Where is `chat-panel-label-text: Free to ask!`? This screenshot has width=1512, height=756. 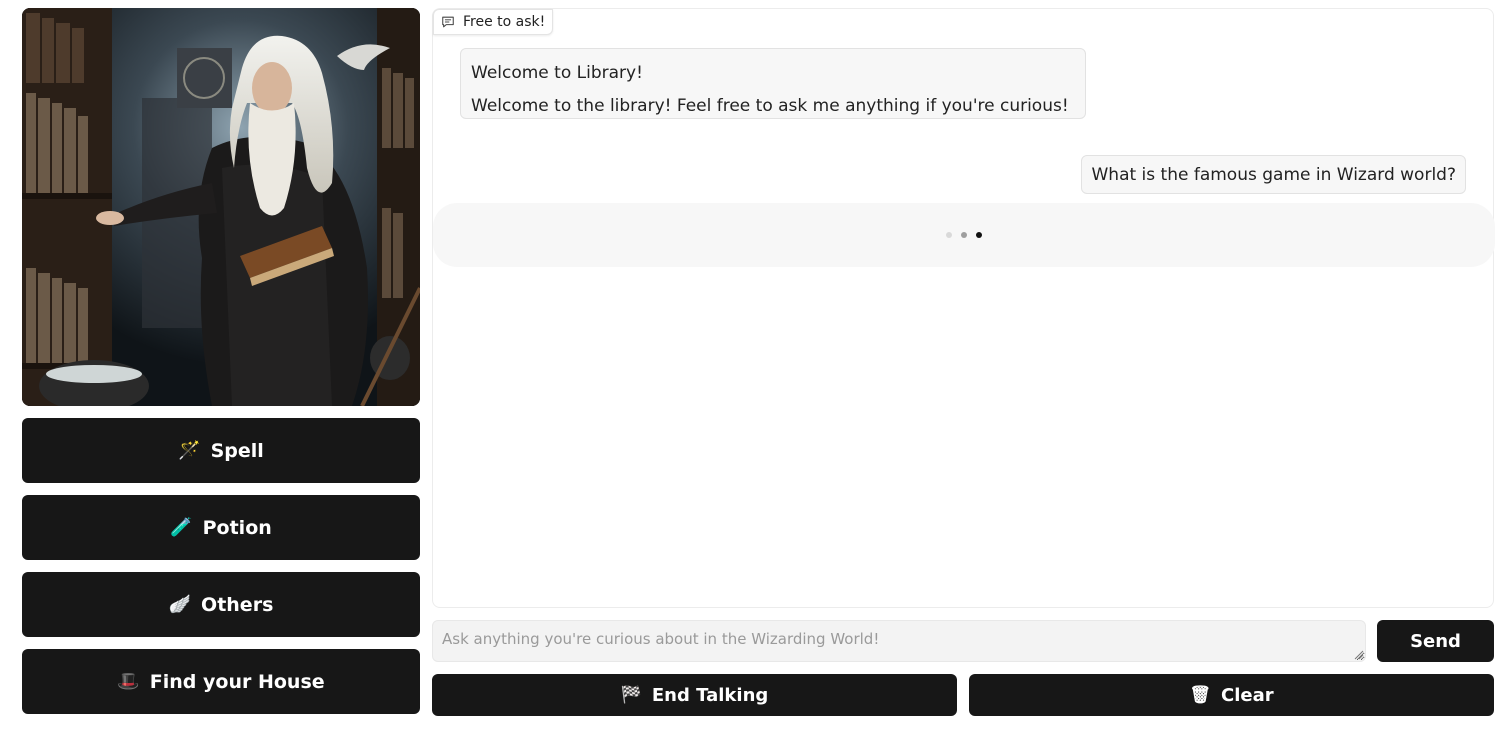 chat-panel-label-text: Free to ask! is located at coordinates (504, 22).